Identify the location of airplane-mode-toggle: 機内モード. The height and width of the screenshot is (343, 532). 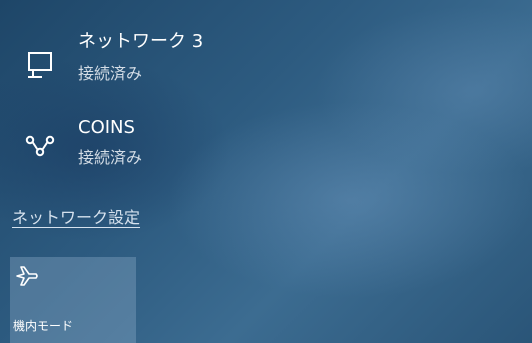
(73, 300).